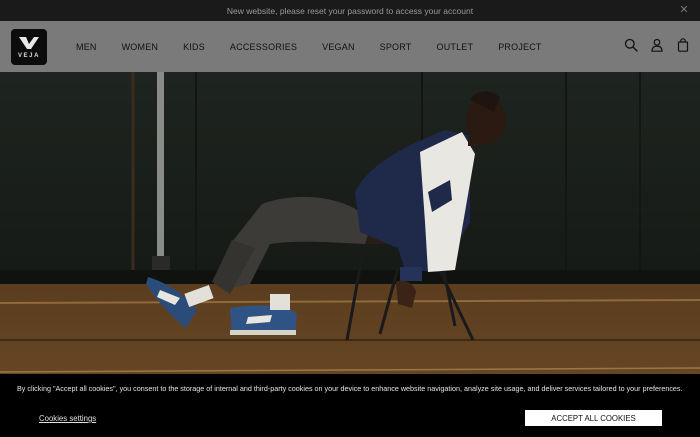 The image size is (700, 437). What do you see at coordinates (593, 418) in the screenshot?
I see `accept-all-cookies-button: ACCEPT ALL COOKIES` at bounding box center [593, 418].